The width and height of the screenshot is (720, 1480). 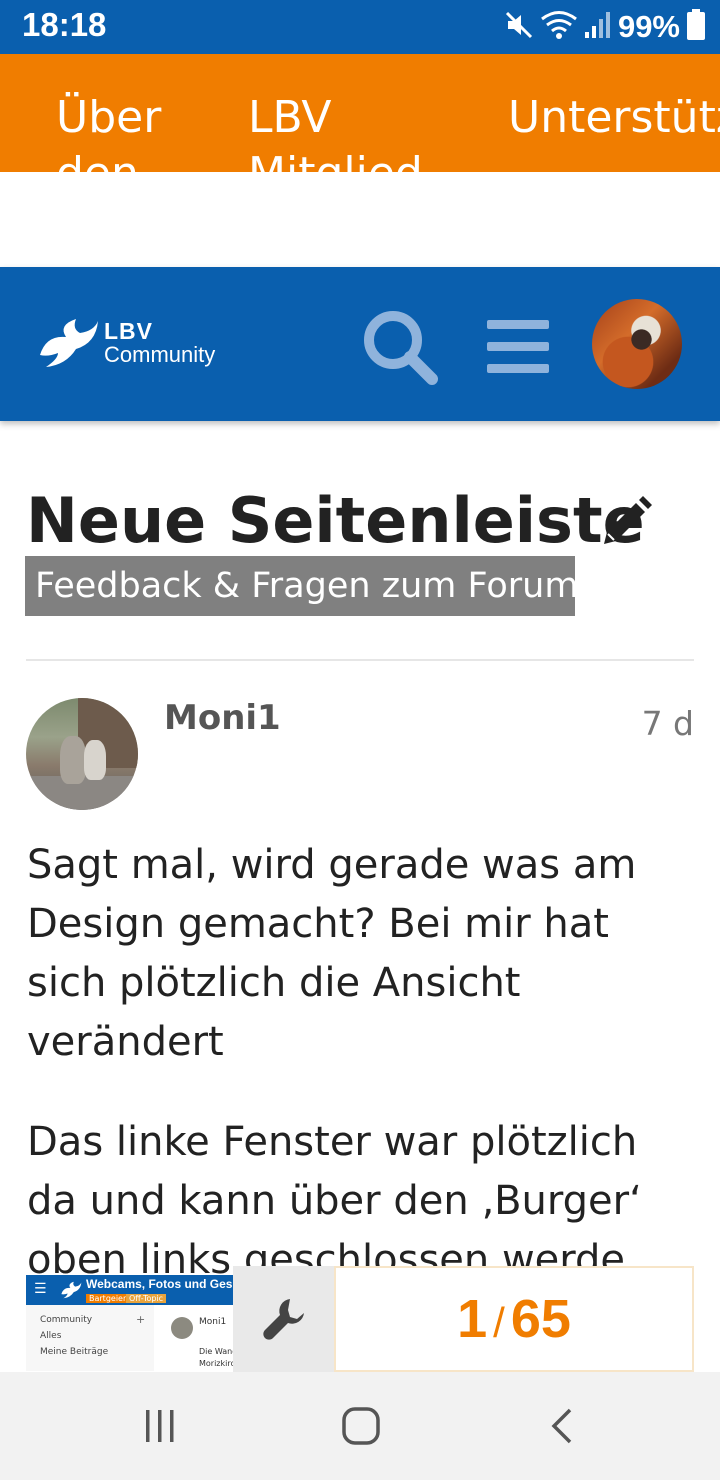 What do you see at coordinates (66, 1320) in the screenshot?
I see `preview-sidebar-item: Community` at bounding box center [66, 1320].